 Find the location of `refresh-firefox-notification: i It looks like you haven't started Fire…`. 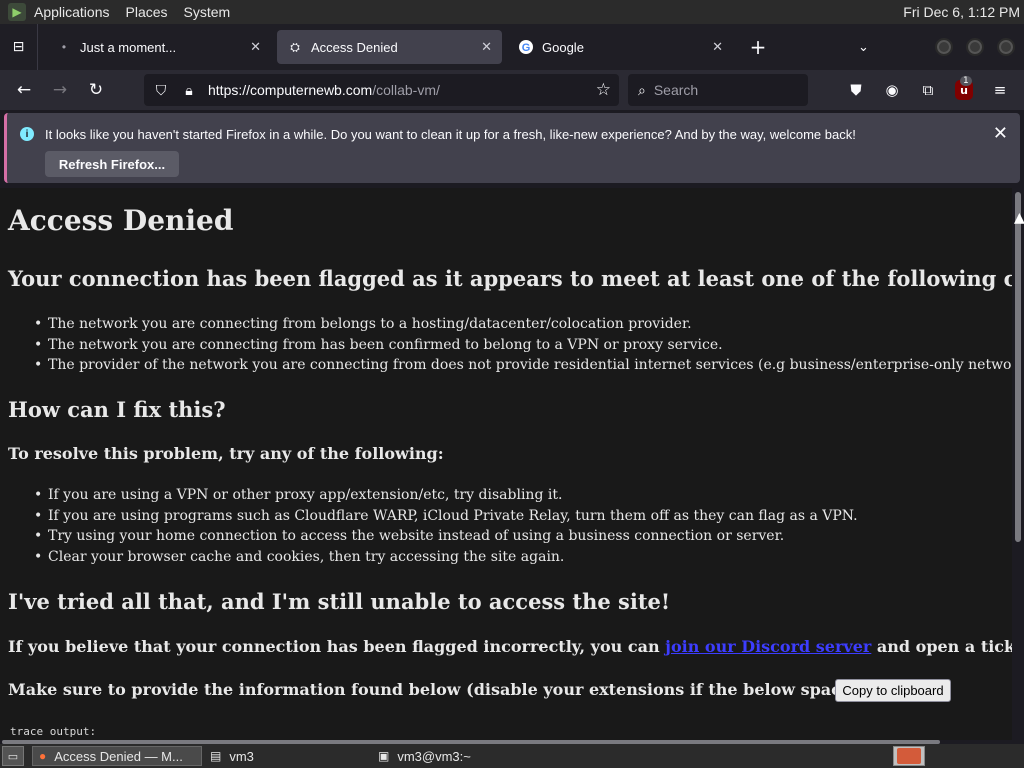

refresh-firefox-notification: i It looks like you haven't started Fire… is located at coordinates (512, 148).